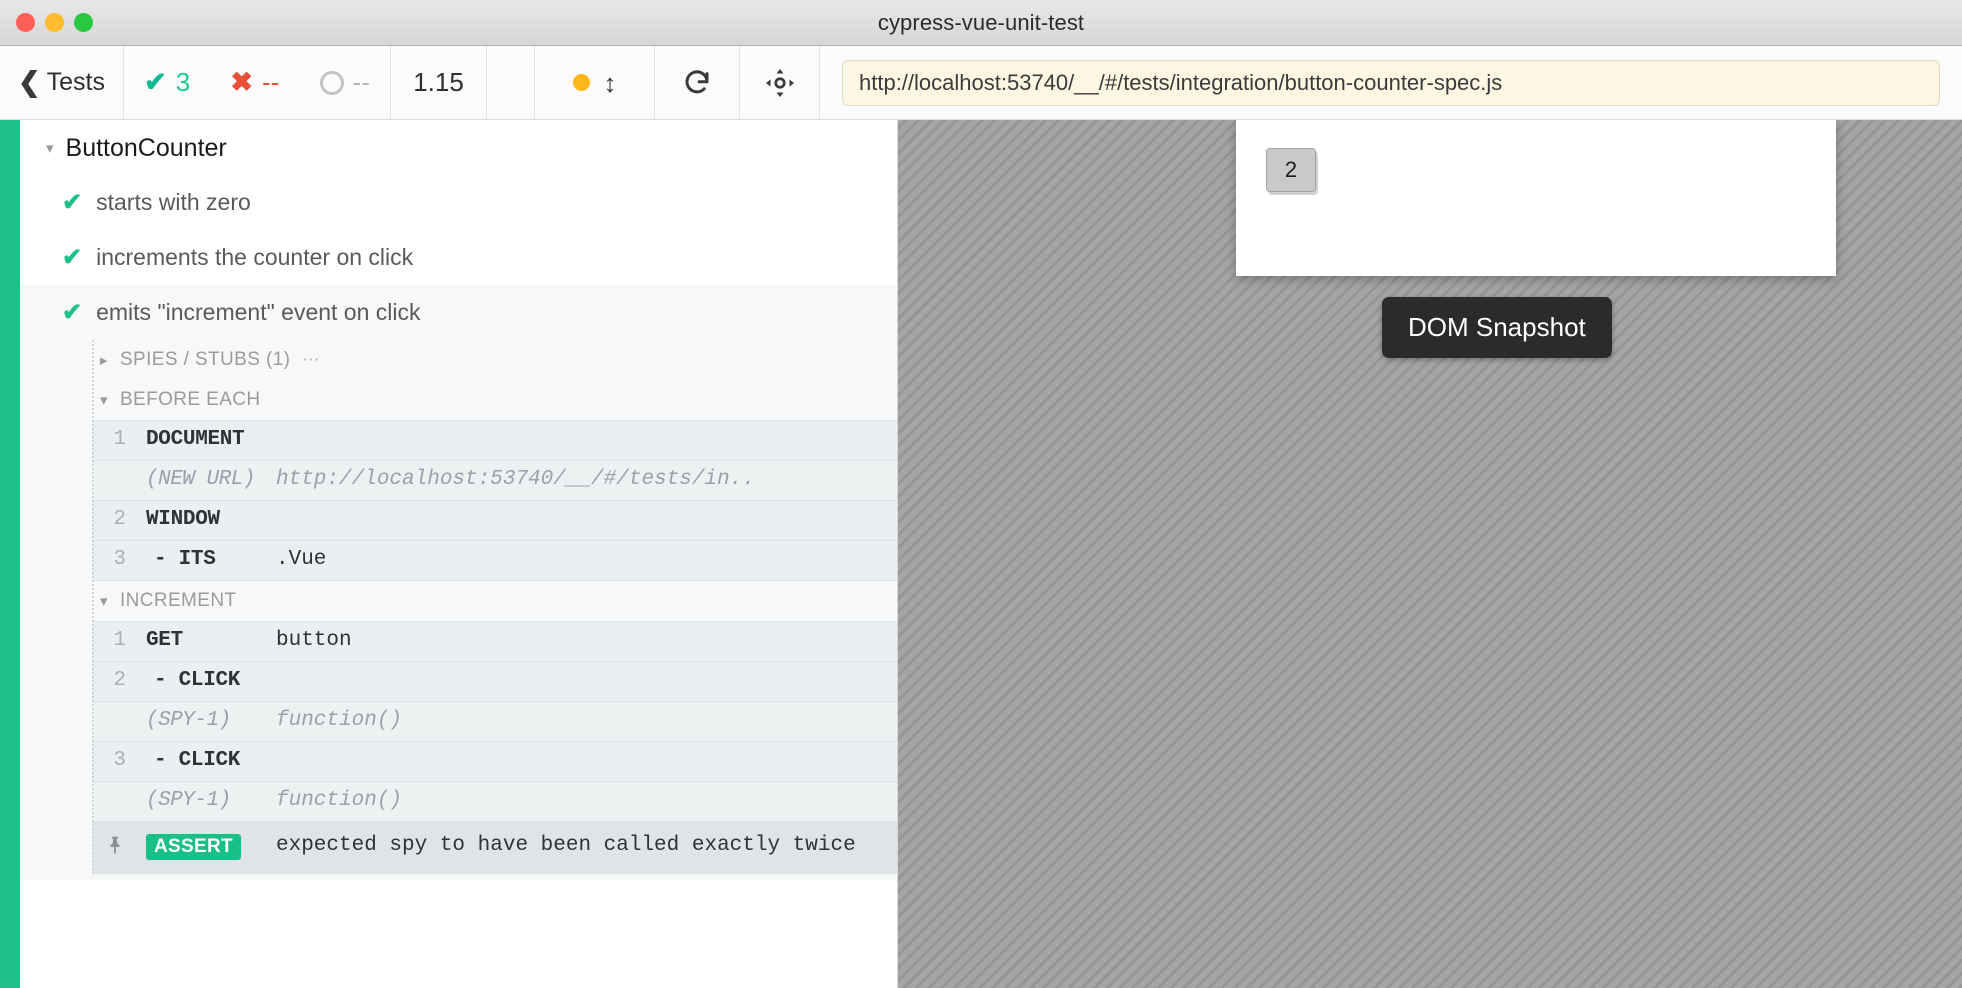 This screenshot has width=1962, height=988. Describe the element at coordinates (458, 400) in the screenshot. I see `hook-before-each-toggle: ▾ BEFORE EACH` at that location.